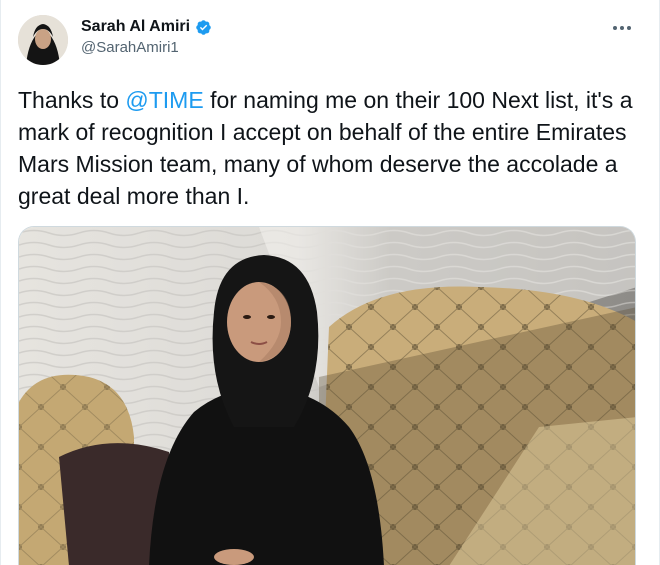 The width and height of the screenshot is (660, 565). What do you see at coordinates (164, 100) in the screenshot?
I see `mention-link: @TIME` at bounding box center [164, 100].